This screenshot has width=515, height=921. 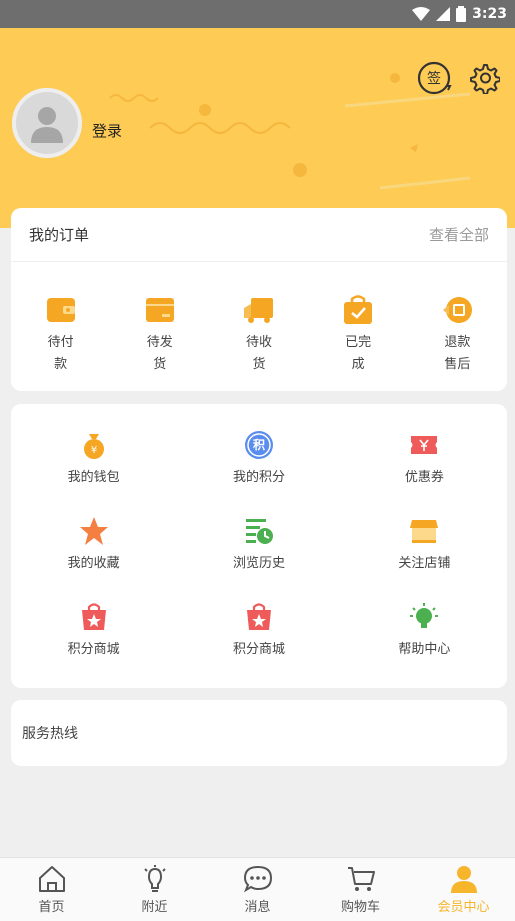 I want to click on feature-label: 我的钱包, so click(x=93, y=477).